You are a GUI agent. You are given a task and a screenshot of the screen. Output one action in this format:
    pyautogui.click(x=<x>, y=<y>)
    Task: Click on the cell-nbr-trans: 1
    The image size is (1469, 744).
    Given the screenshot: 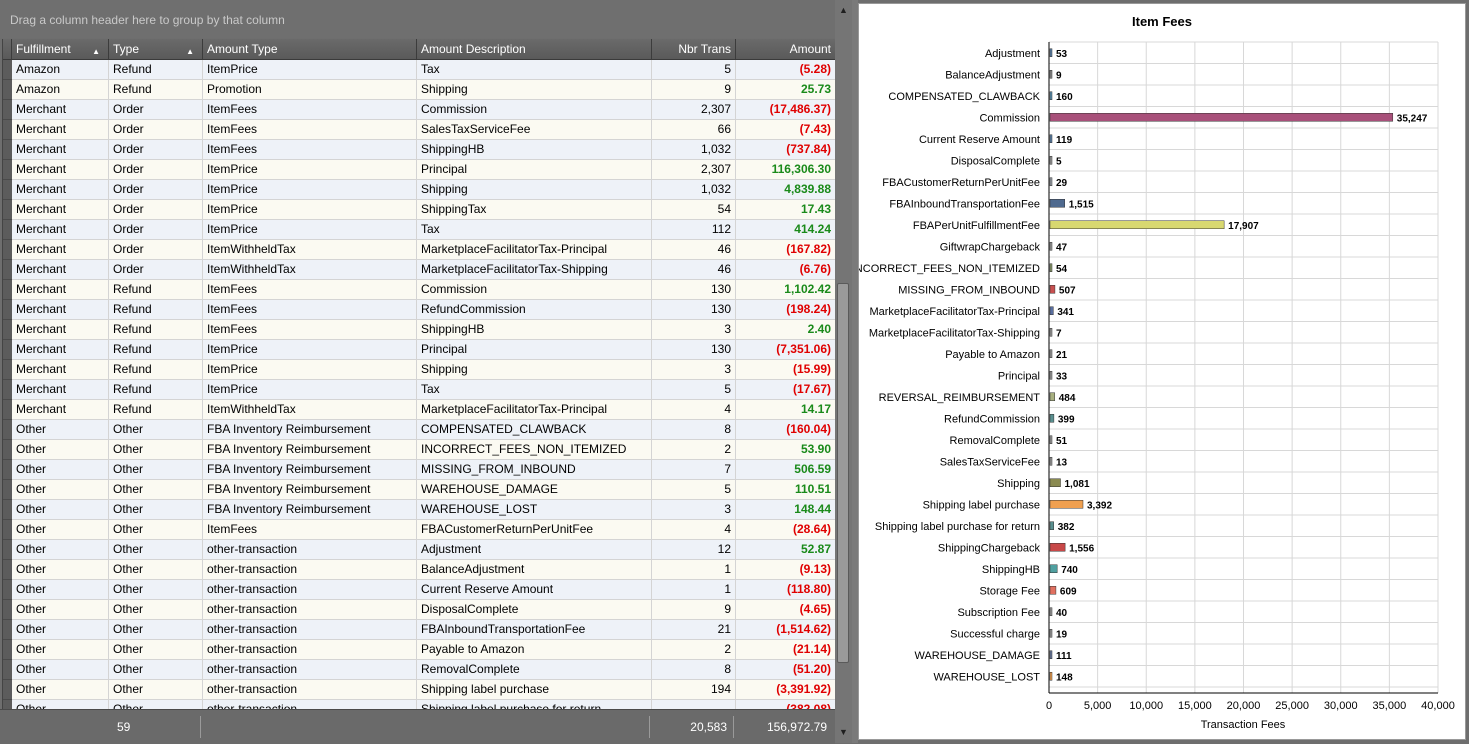 What is the action you would take?
    pyautogui.click(x=694, y=589)
    